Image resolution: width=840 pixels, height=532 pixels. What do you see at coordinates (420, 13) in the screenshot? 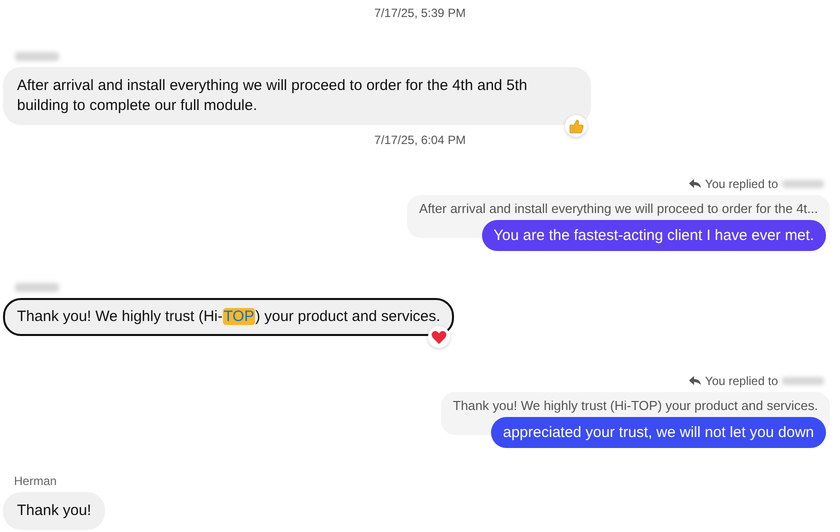
I see `timestamp: 7/17/25, 5:39 PM` at bounding box center [420, 13].